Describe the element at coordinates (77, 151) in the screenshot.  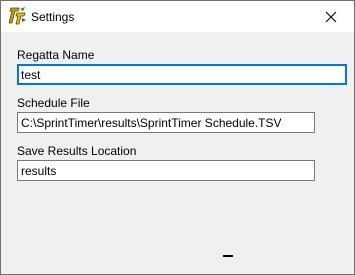
I see `save-results-location-label: Save Results Location` at that location.